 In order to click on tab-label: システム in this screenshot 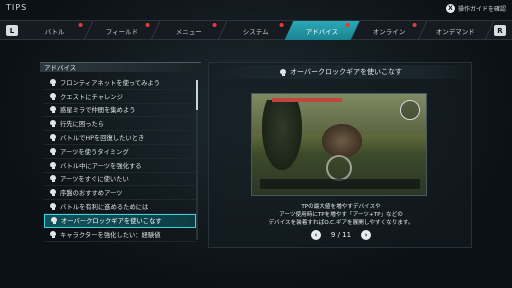, I will do `click(255, 31)`.